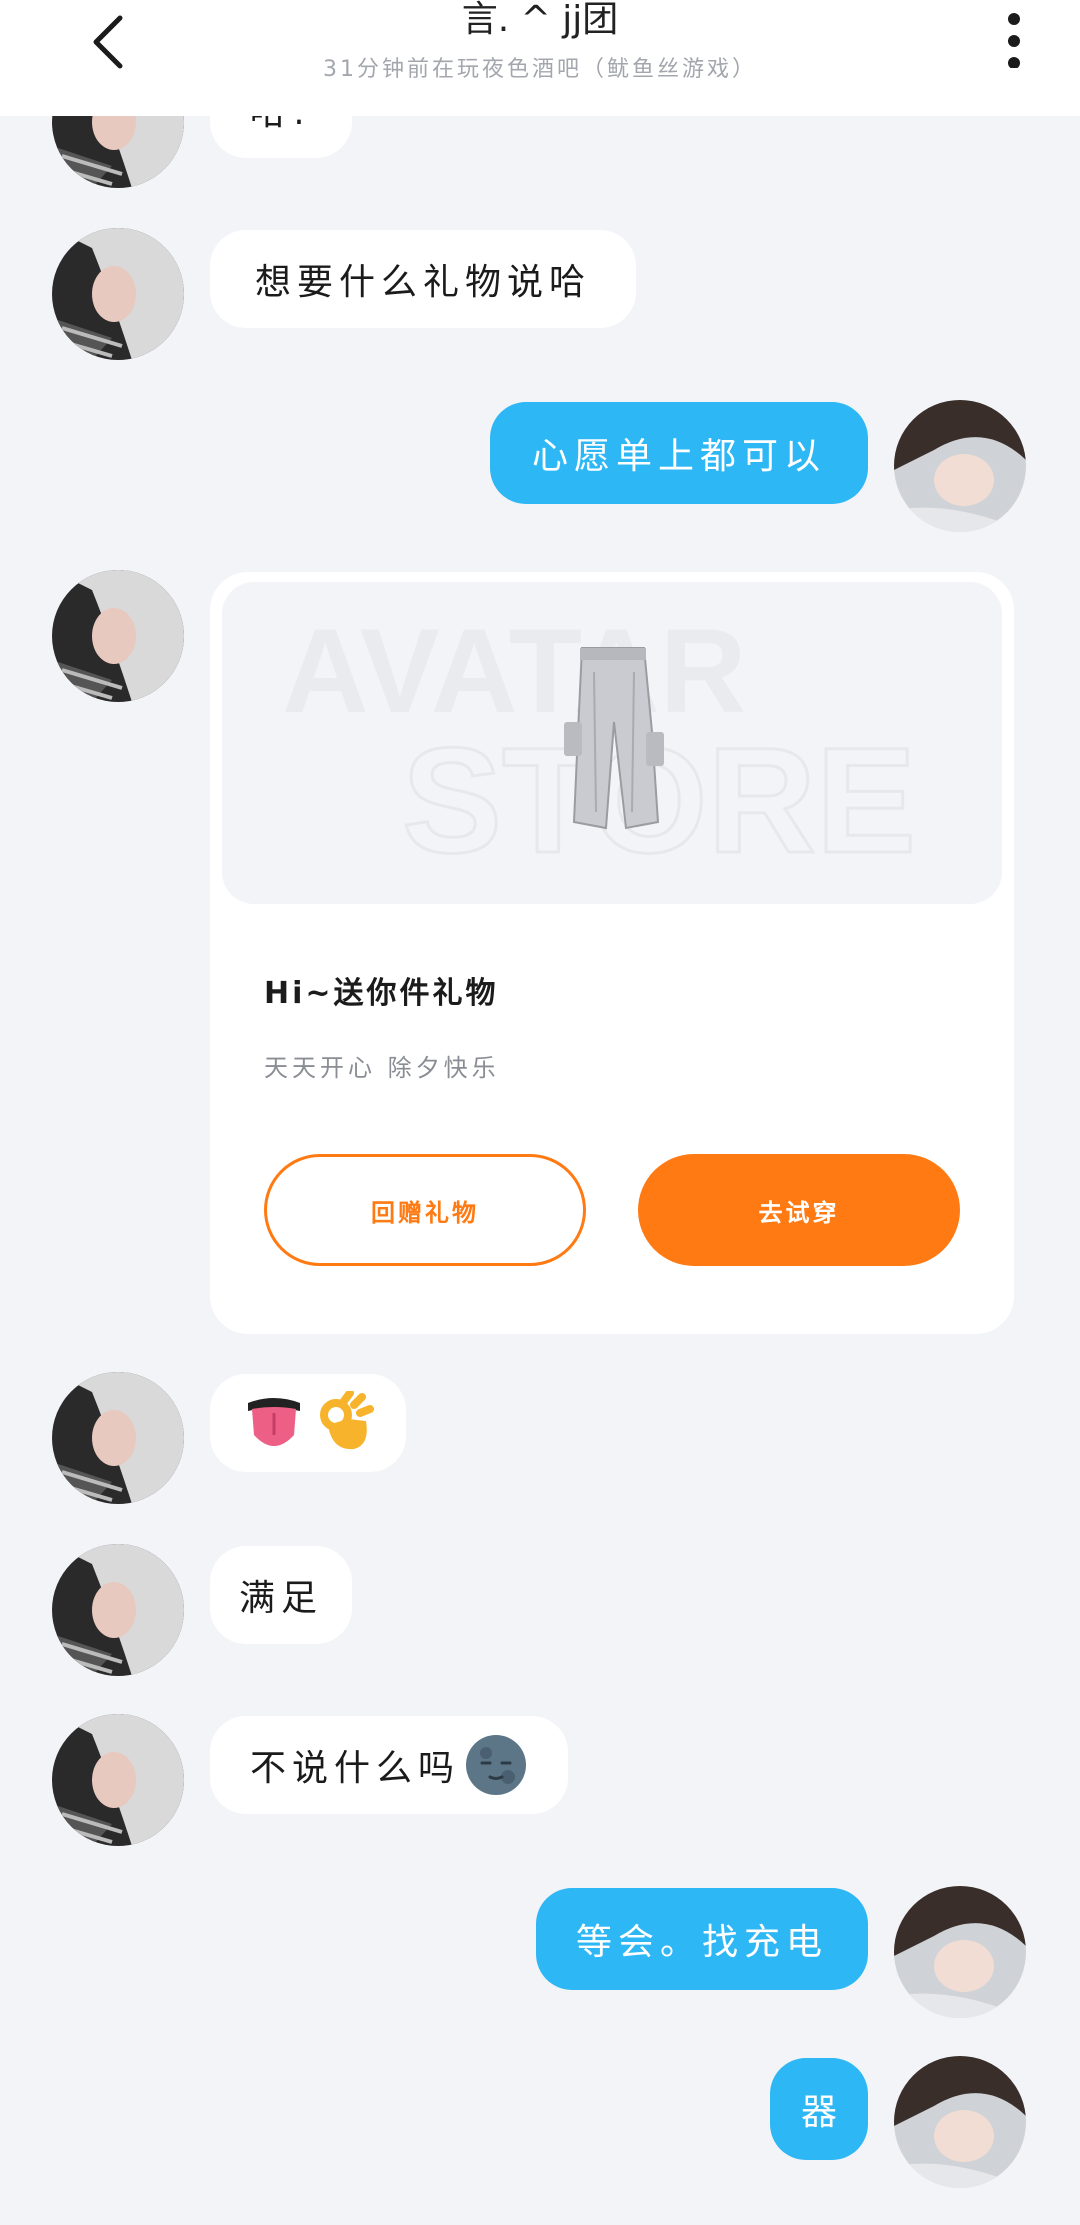  I want to click on message-bubble-outgoing: 等会。找充电, so click(702, 1939).